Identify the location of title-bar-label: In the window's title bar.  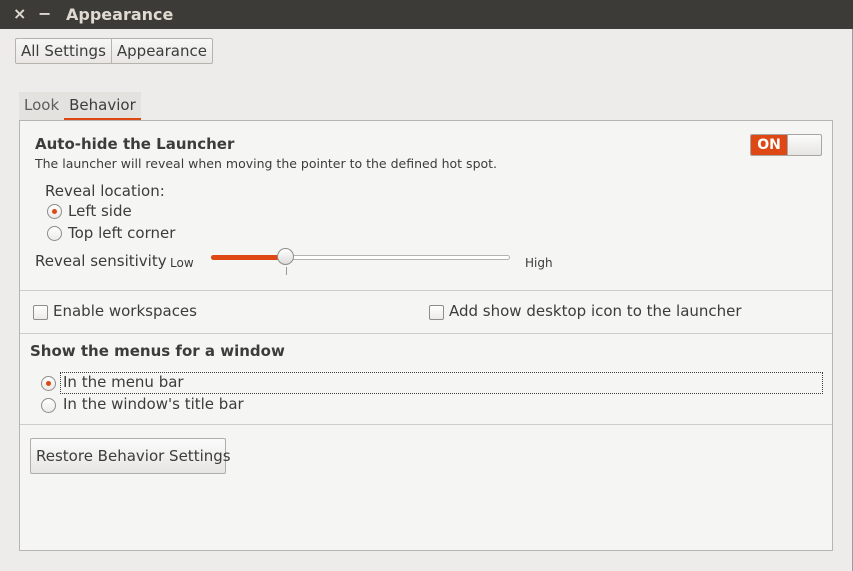
(153, 404).